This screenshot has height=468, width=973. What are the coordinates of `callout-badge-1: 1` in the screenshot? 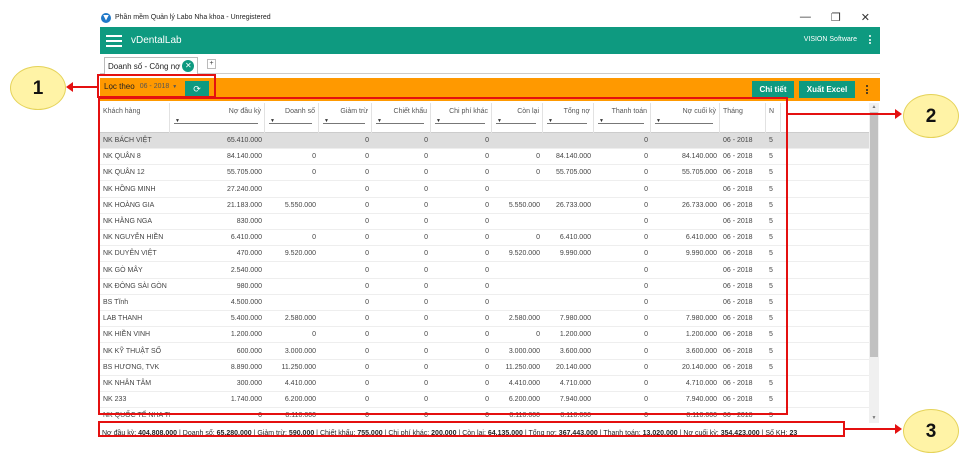 It's located at (38, 88).